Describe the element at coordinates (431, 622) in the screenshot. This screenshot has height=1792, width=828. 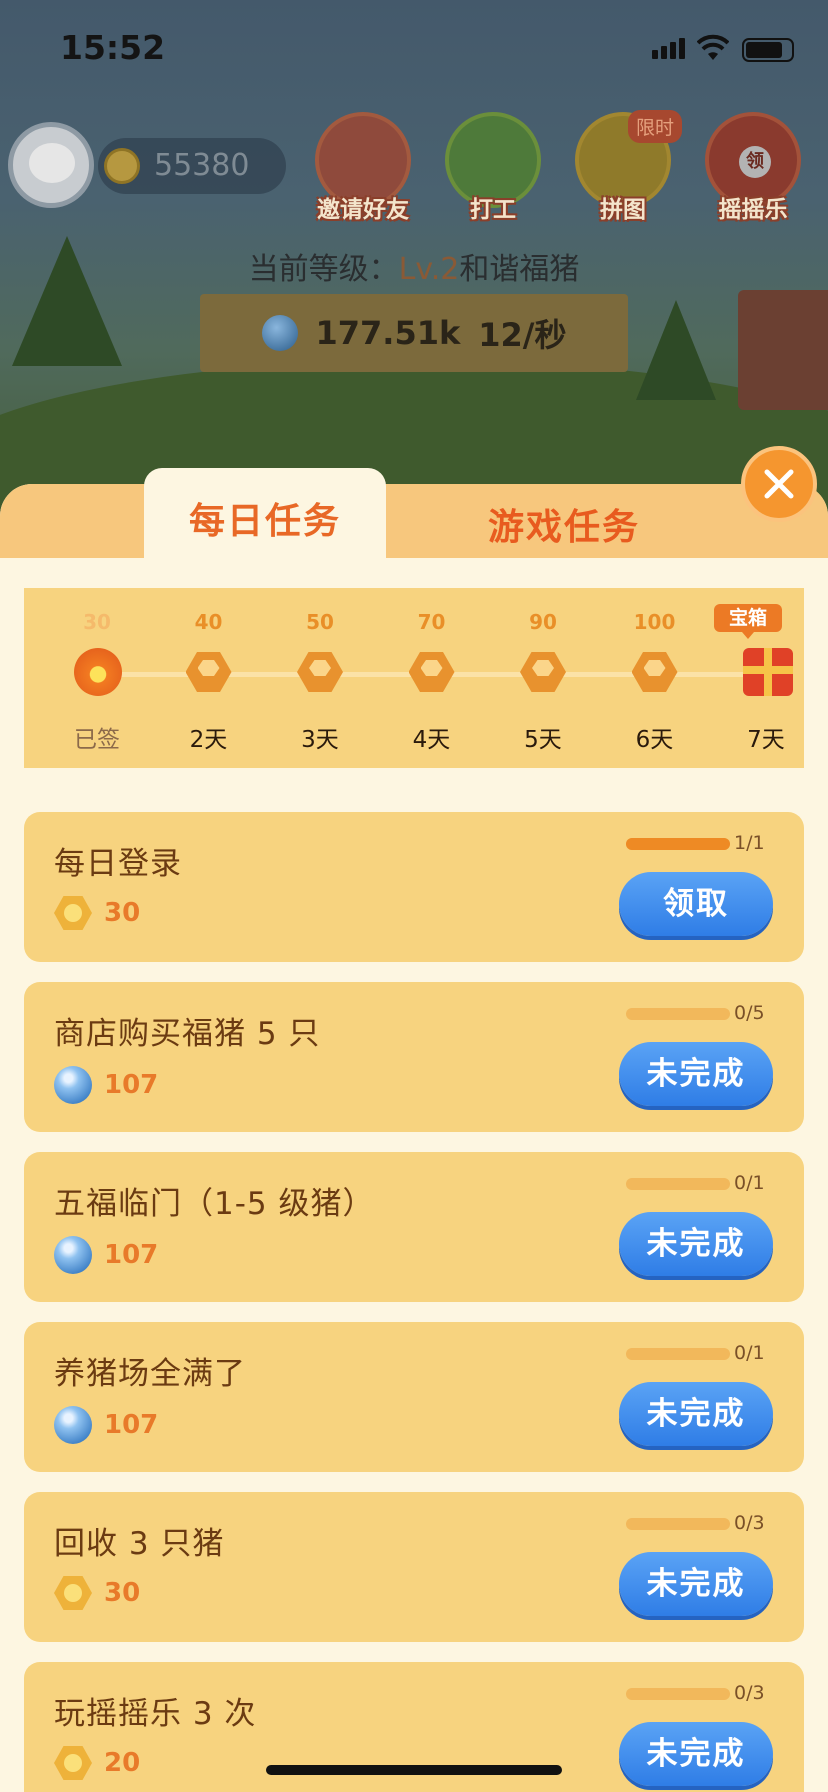
I see `sign-in-points: 70` at that location.